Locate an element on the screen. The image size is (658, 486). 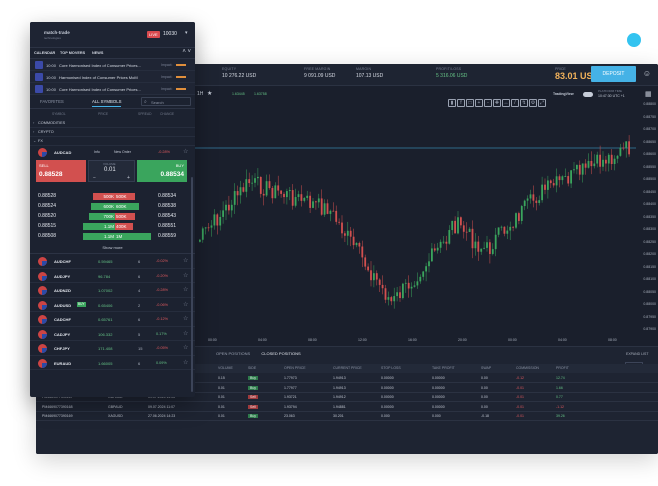
stat-label: FREE MARGIN is located at coordinates (317, 69).